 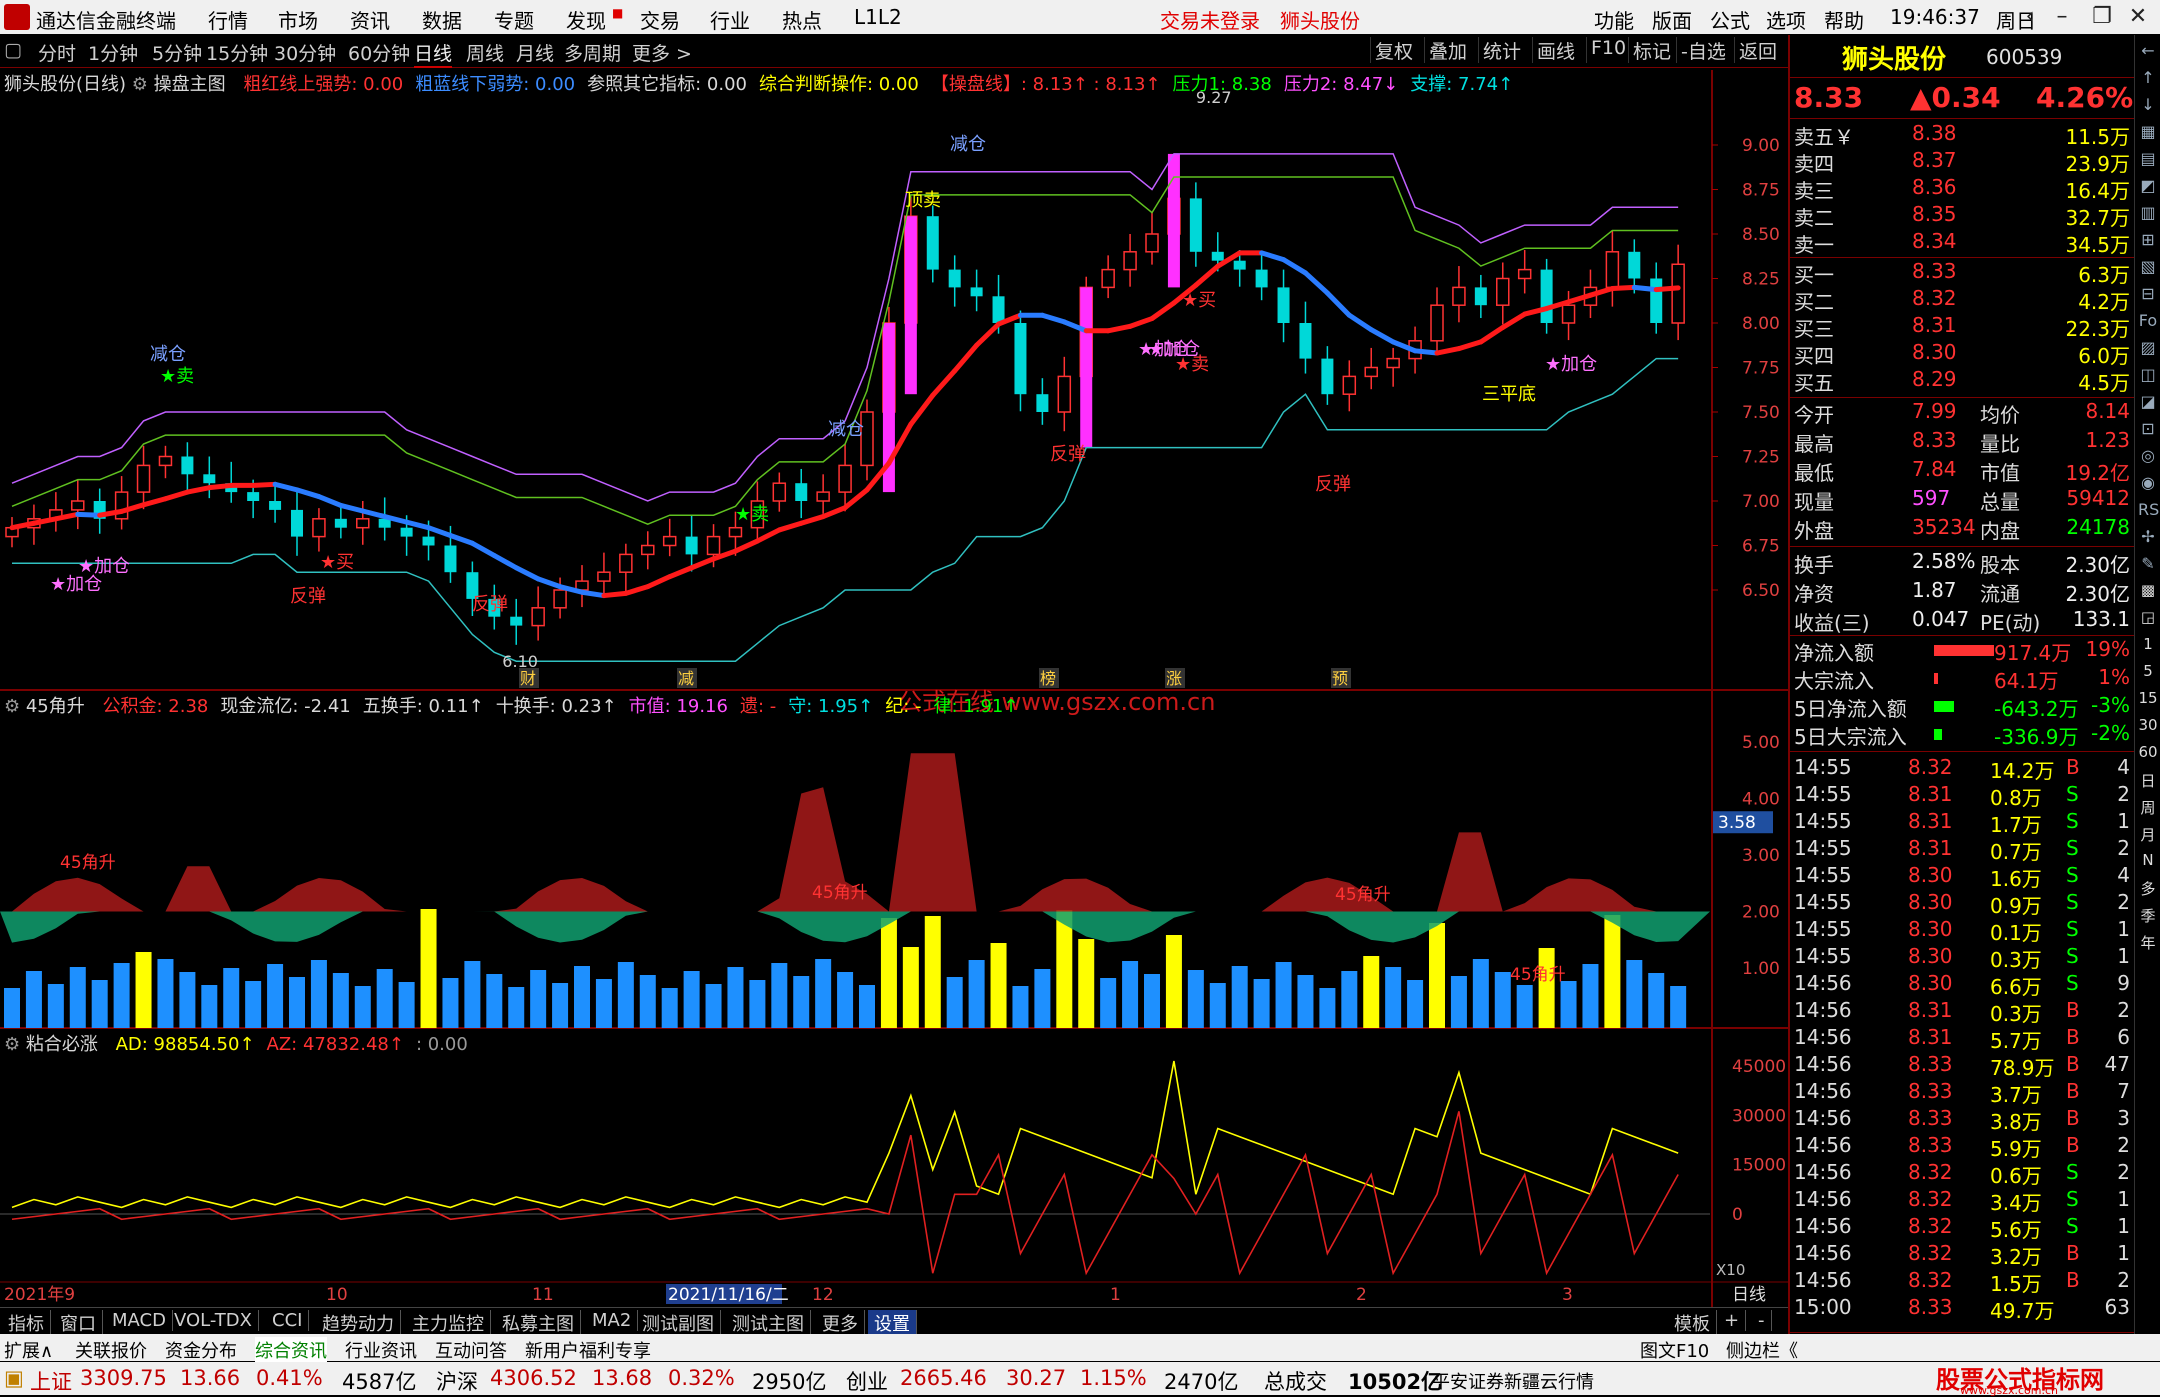 What do you see at coordinates (237, 52) in the screenshot?
I see `period-3: 15分钟` at bounding box center [237, 52].